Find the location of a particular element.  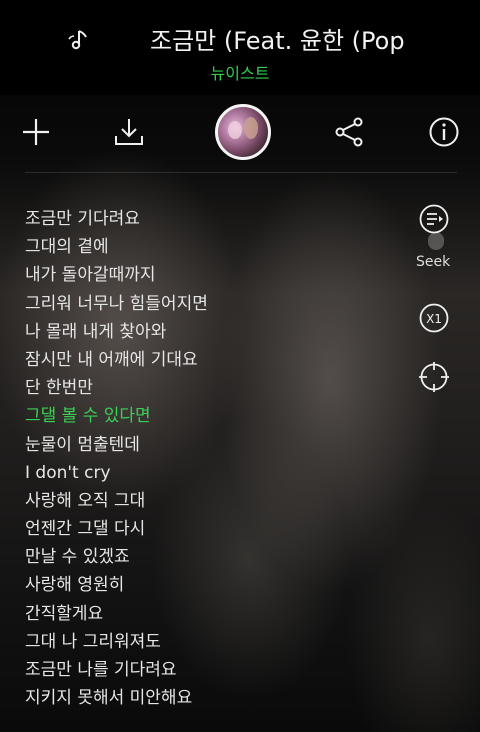

lyric-line: 간직할게요 is located at coordinates (215, 614).